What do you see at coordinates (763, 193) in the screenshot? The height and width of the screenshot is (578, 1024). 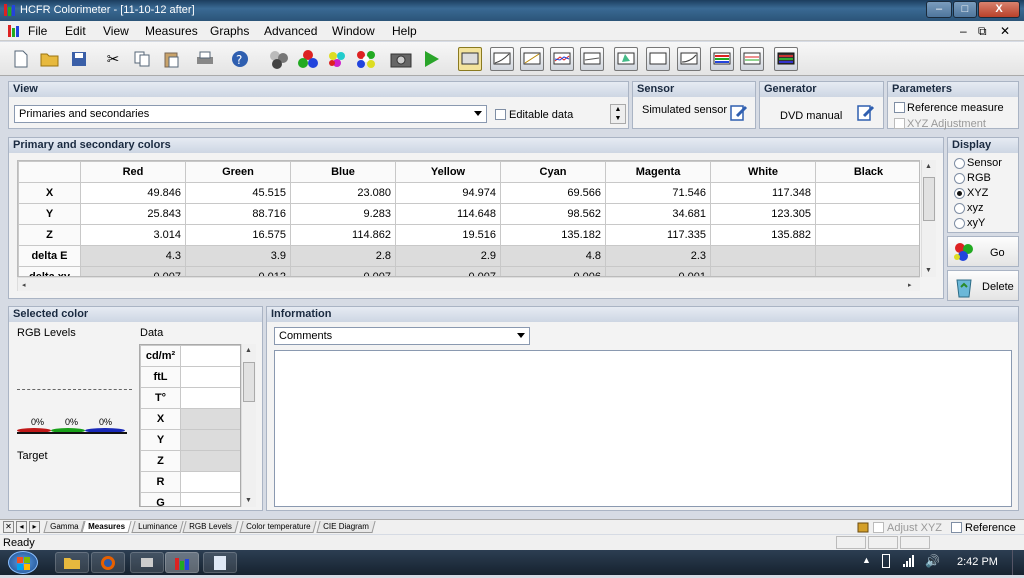 I see `table-cell: 117.348` at bounding box center [763, 193].